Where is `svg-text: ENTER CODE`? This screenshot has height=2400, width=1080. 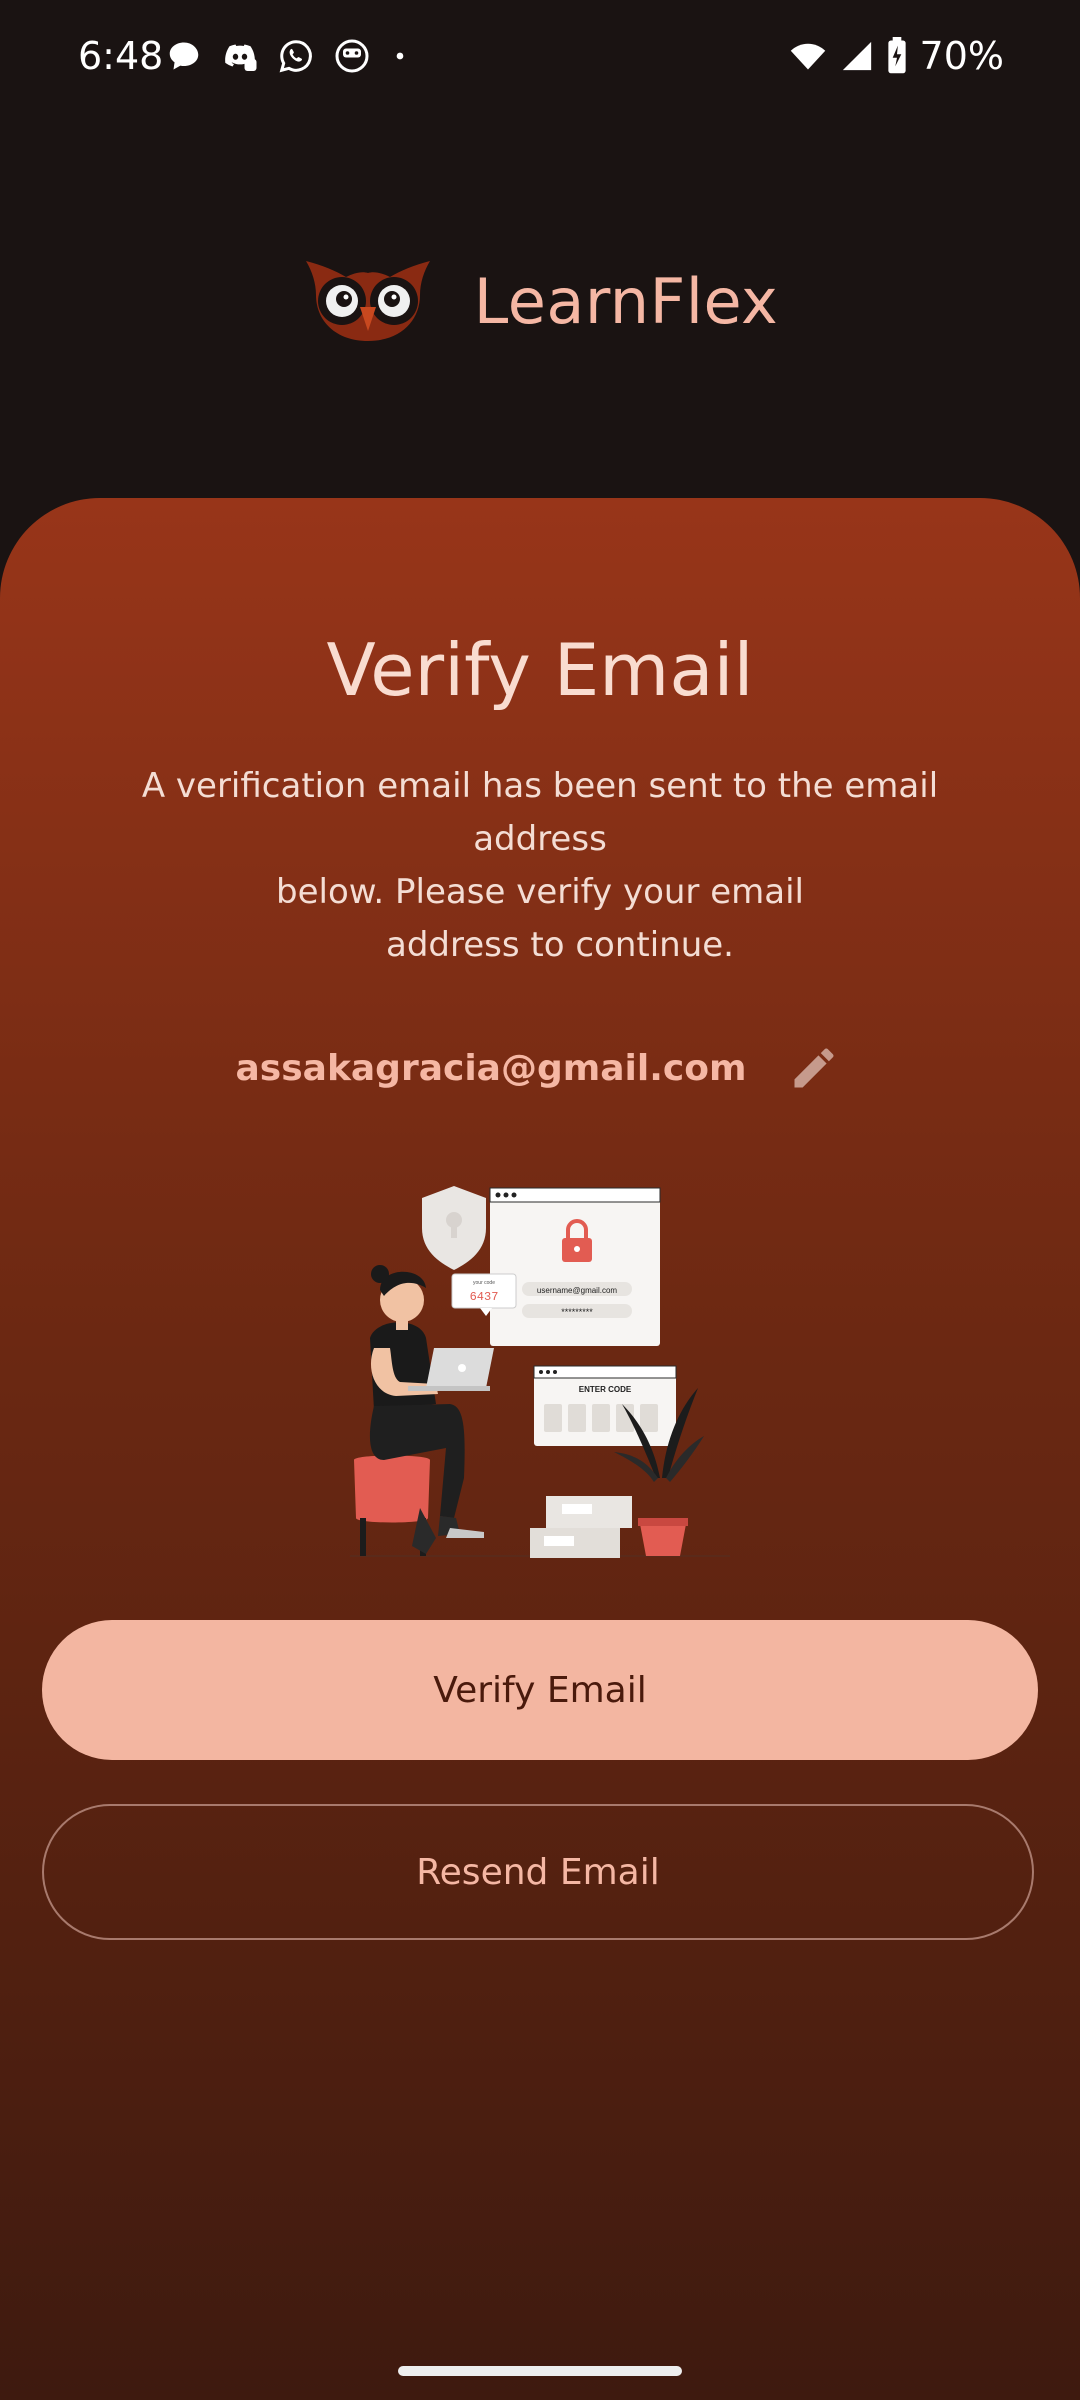
svg-text: ENTER CODE is located at coordinates (605, 1389).